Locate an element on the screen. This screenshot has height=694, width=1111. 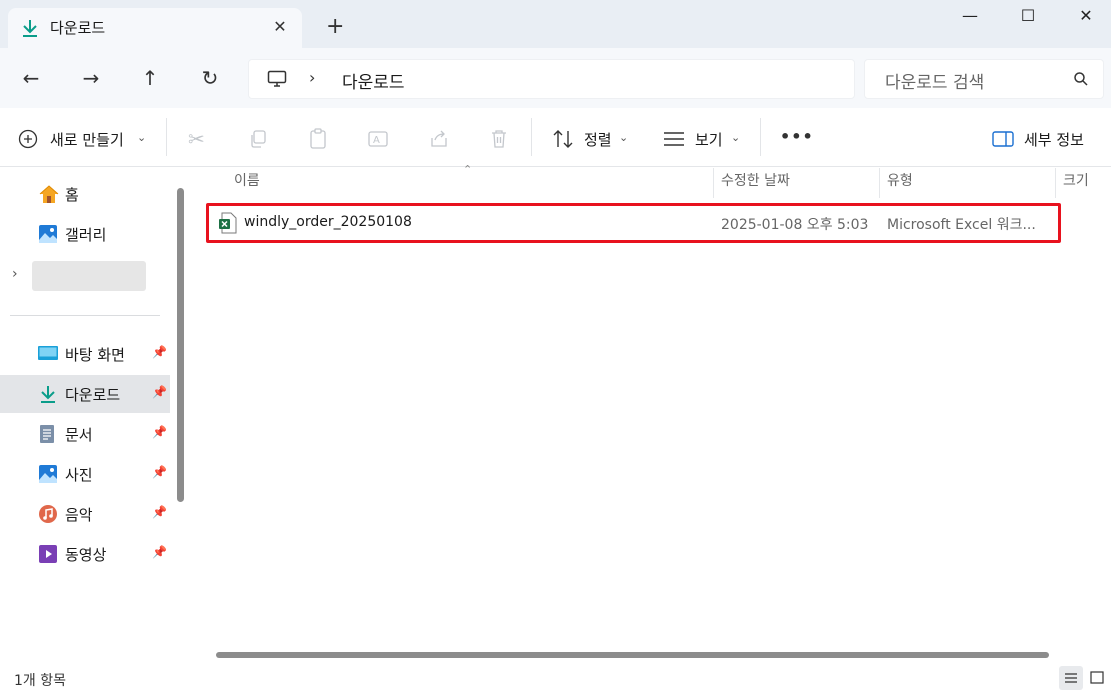
sort-ascending-icon: ⌃ is located at coordinates (468, 169).